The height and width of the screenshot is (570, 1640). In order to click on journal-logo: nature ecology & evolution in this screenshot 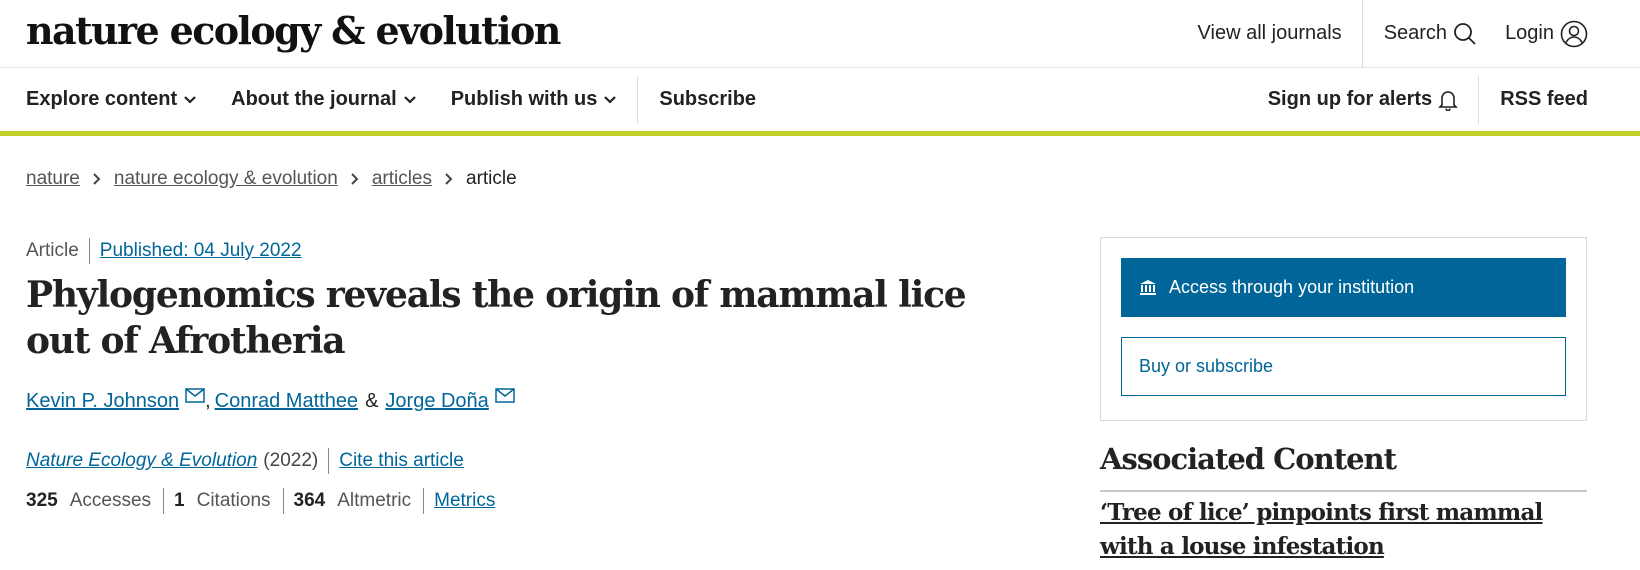, I will do `click(293, 30)`.